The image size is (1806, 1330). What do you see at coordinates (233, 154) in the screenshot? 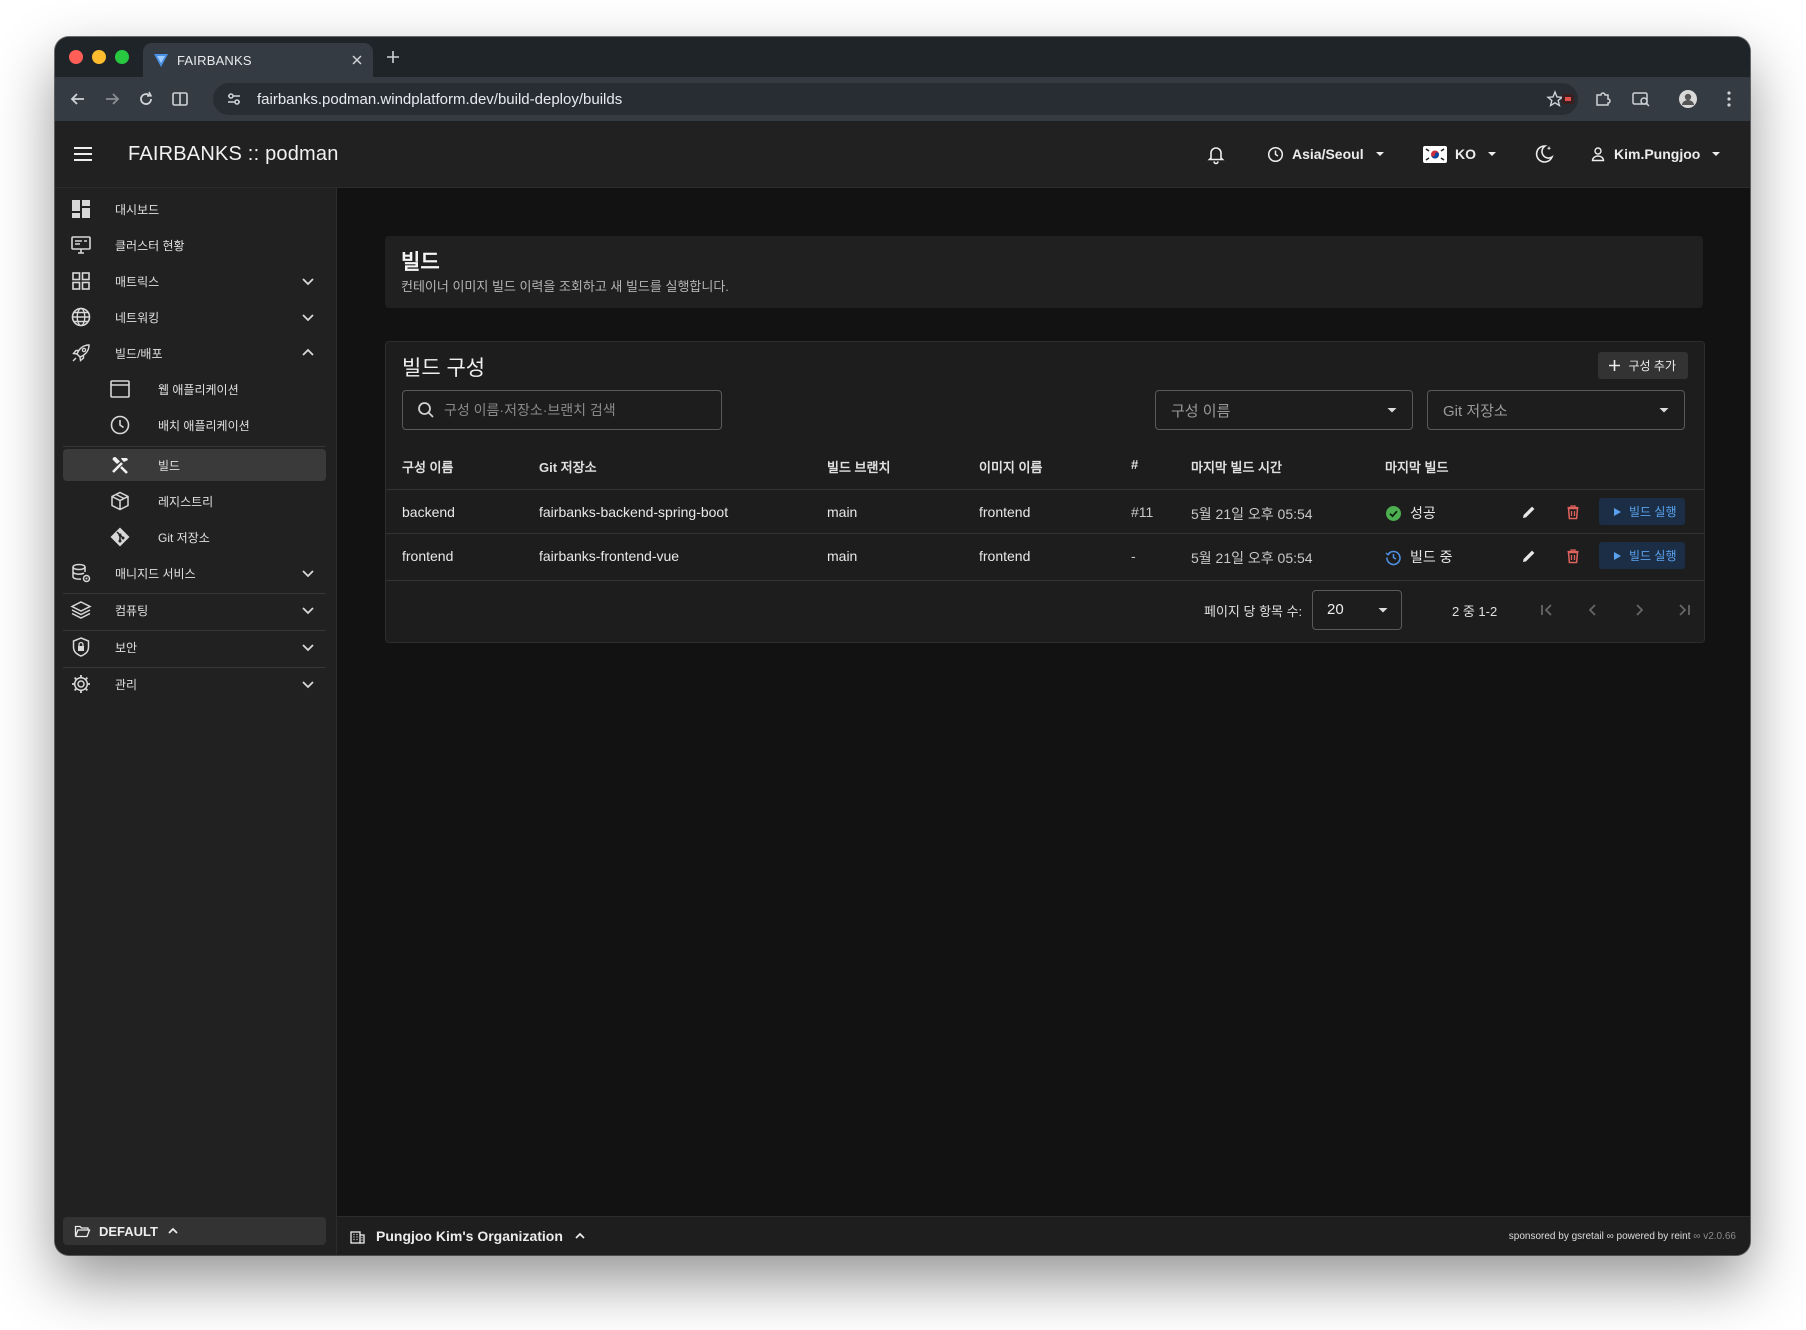
I see `app-title: FAIRBANKS :: podman` at bounding box center [233, 154].